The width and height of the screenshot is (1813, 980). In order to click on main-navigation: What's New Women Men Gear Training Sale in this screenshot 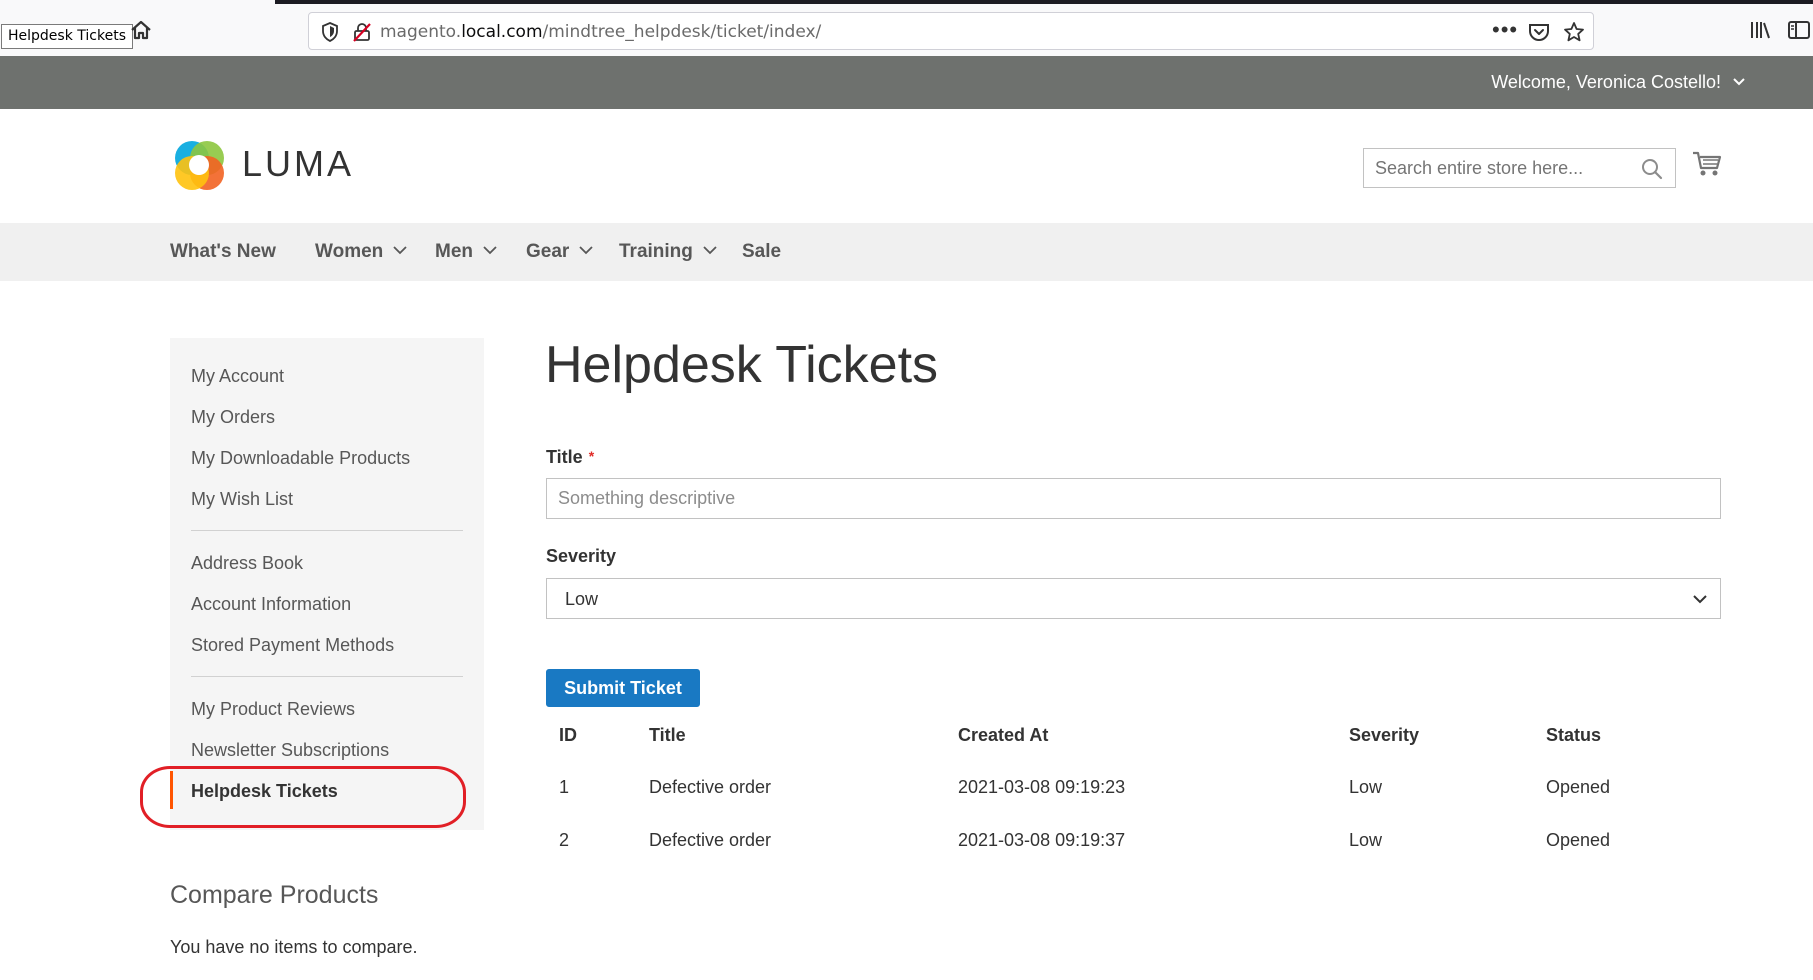, I will do `click(906, 252)`.